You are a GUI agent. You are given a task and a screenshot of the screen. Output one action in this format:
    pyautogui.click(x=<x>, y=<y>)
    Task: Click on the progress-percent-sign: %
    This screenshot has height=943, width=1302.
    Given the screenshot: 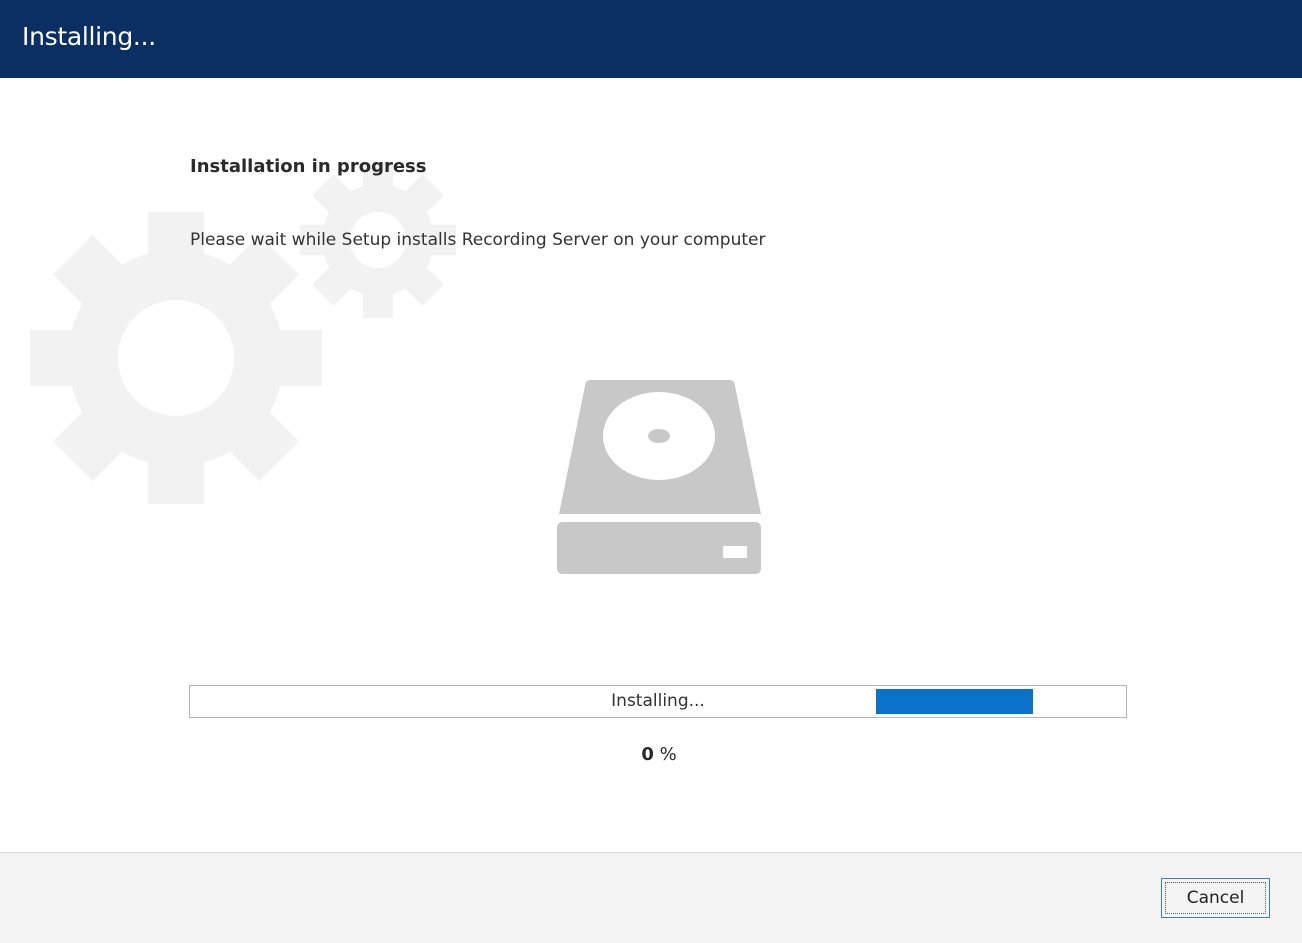 What is the action you would take?
    pyautogui.click(x=668, y=754)
    